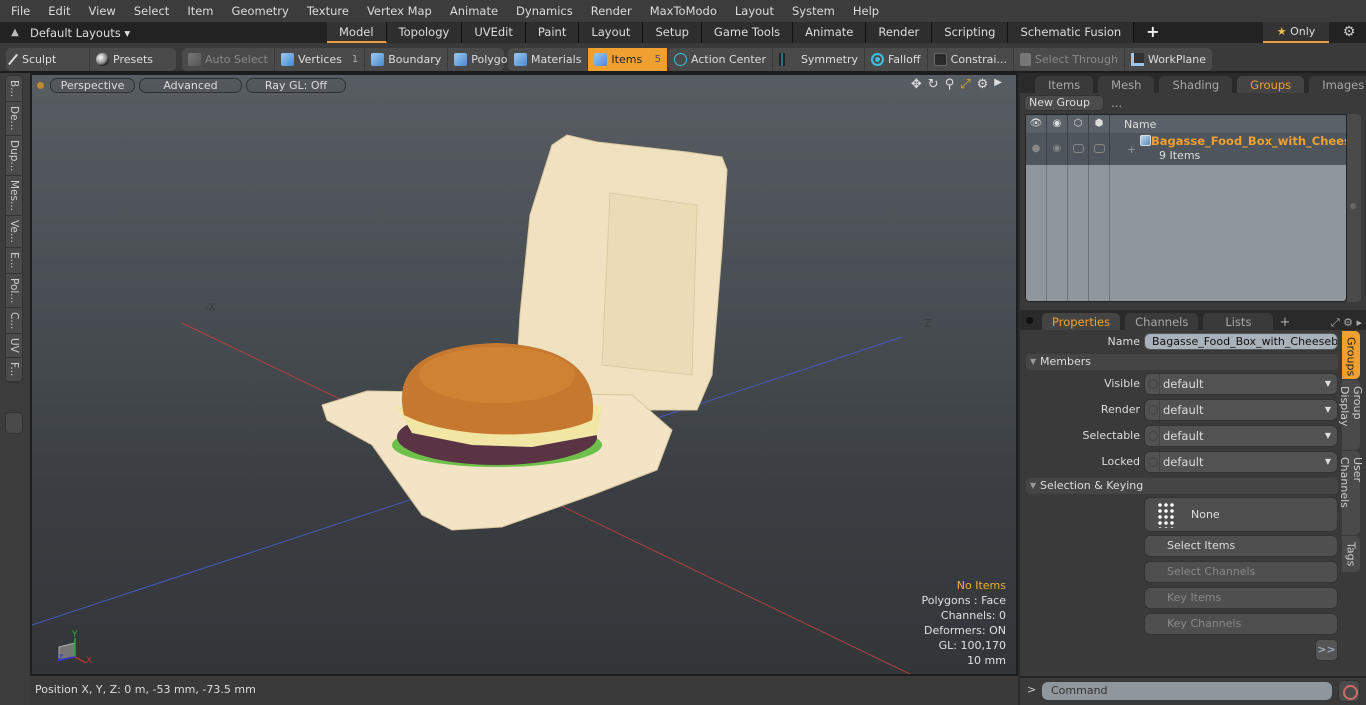 The width and height of the screenshot is (1366, 705). What do you see at coordinates (1241, 341) in the screenshot?
I see `group-name-field: Bagasse_Food_Box_with_Cheeseburg` at bounding box center [1241, 341].